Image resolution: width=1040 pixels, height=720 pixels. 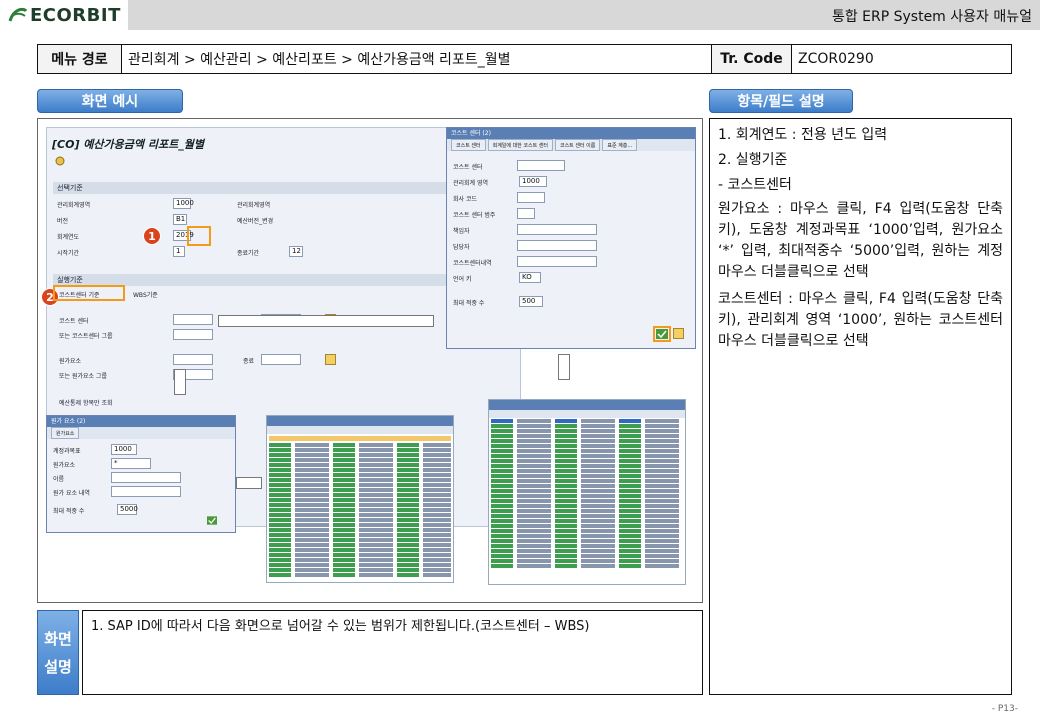 What do you see at coordinates (417, 59) in the screenshot?
I see `menu-path-value: 관리회계 > 예산관리 > 예산리포트 > 예산가용금액 리포트_월별` at bounding box center [417, 59].